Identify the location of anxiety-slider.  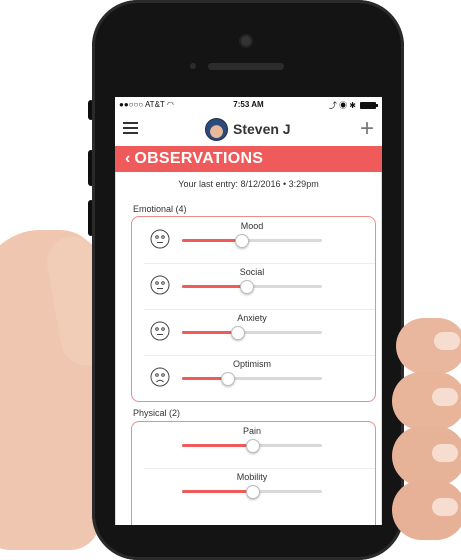
(252, 333).